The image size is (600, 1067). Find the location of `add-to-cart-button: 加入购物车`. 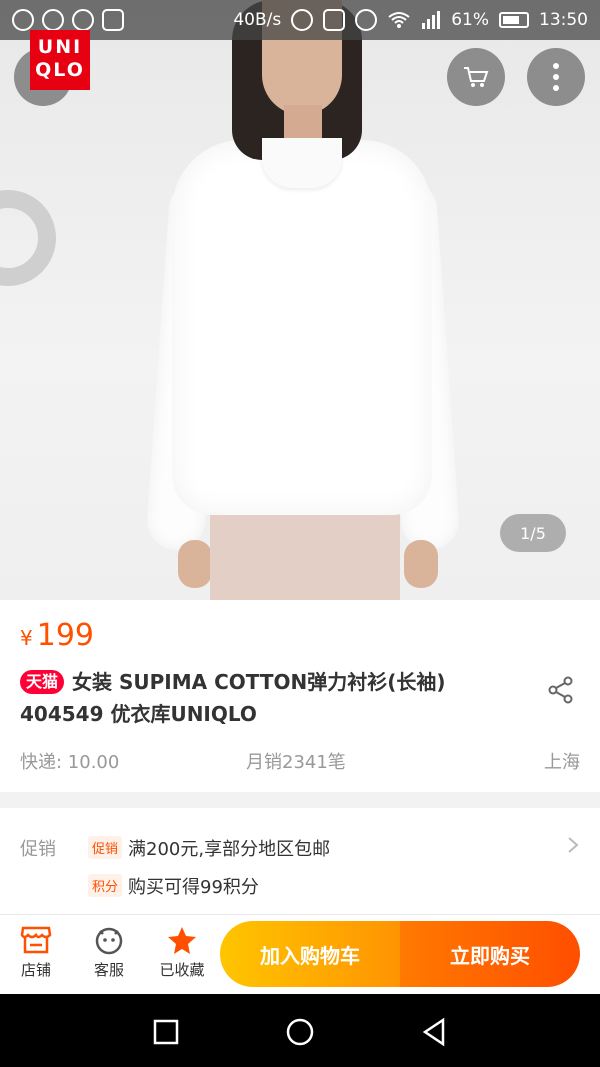

add-to-cart-button: 加入购物车 is located at coordinates (310, 954).